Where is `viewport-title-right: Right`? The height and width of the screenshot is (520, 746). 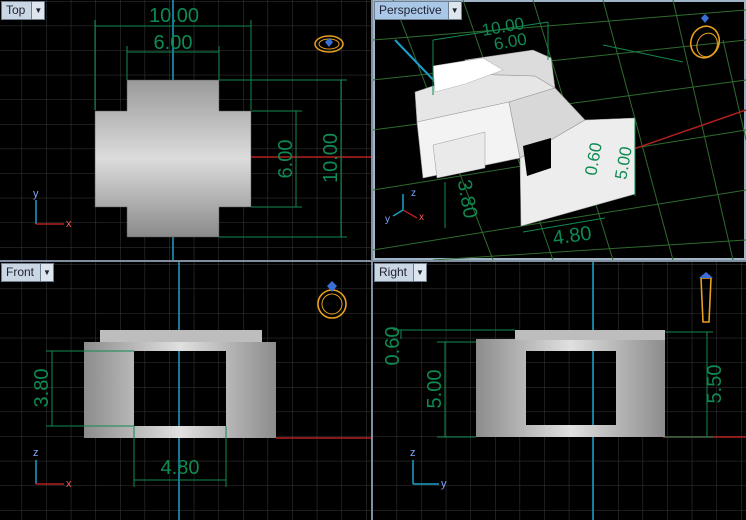
viewport-title-right: Right is located at coordinates (393, 272).